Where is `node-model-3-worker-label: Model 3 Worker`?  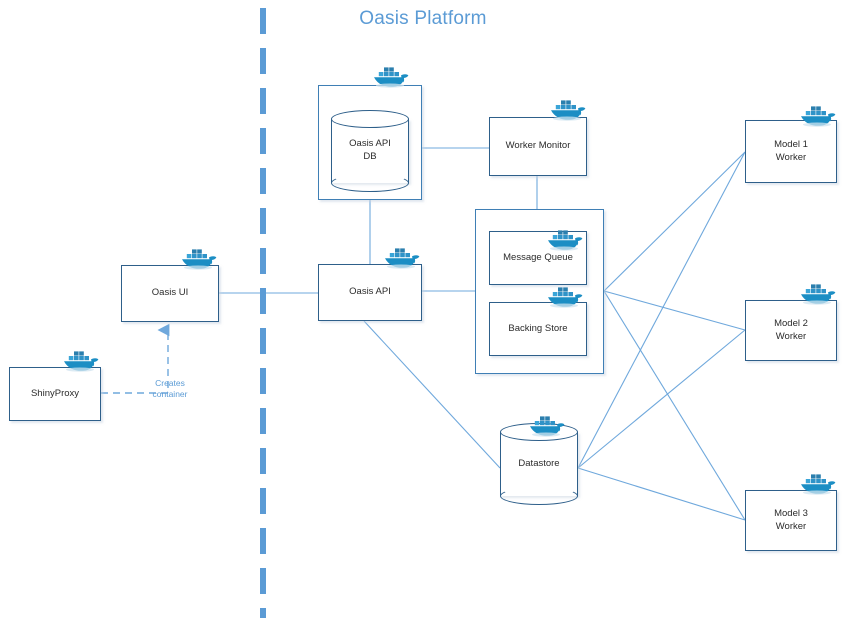 node-model-3-worker-label: Model 3 Worker is located at coordinates (791, 519).